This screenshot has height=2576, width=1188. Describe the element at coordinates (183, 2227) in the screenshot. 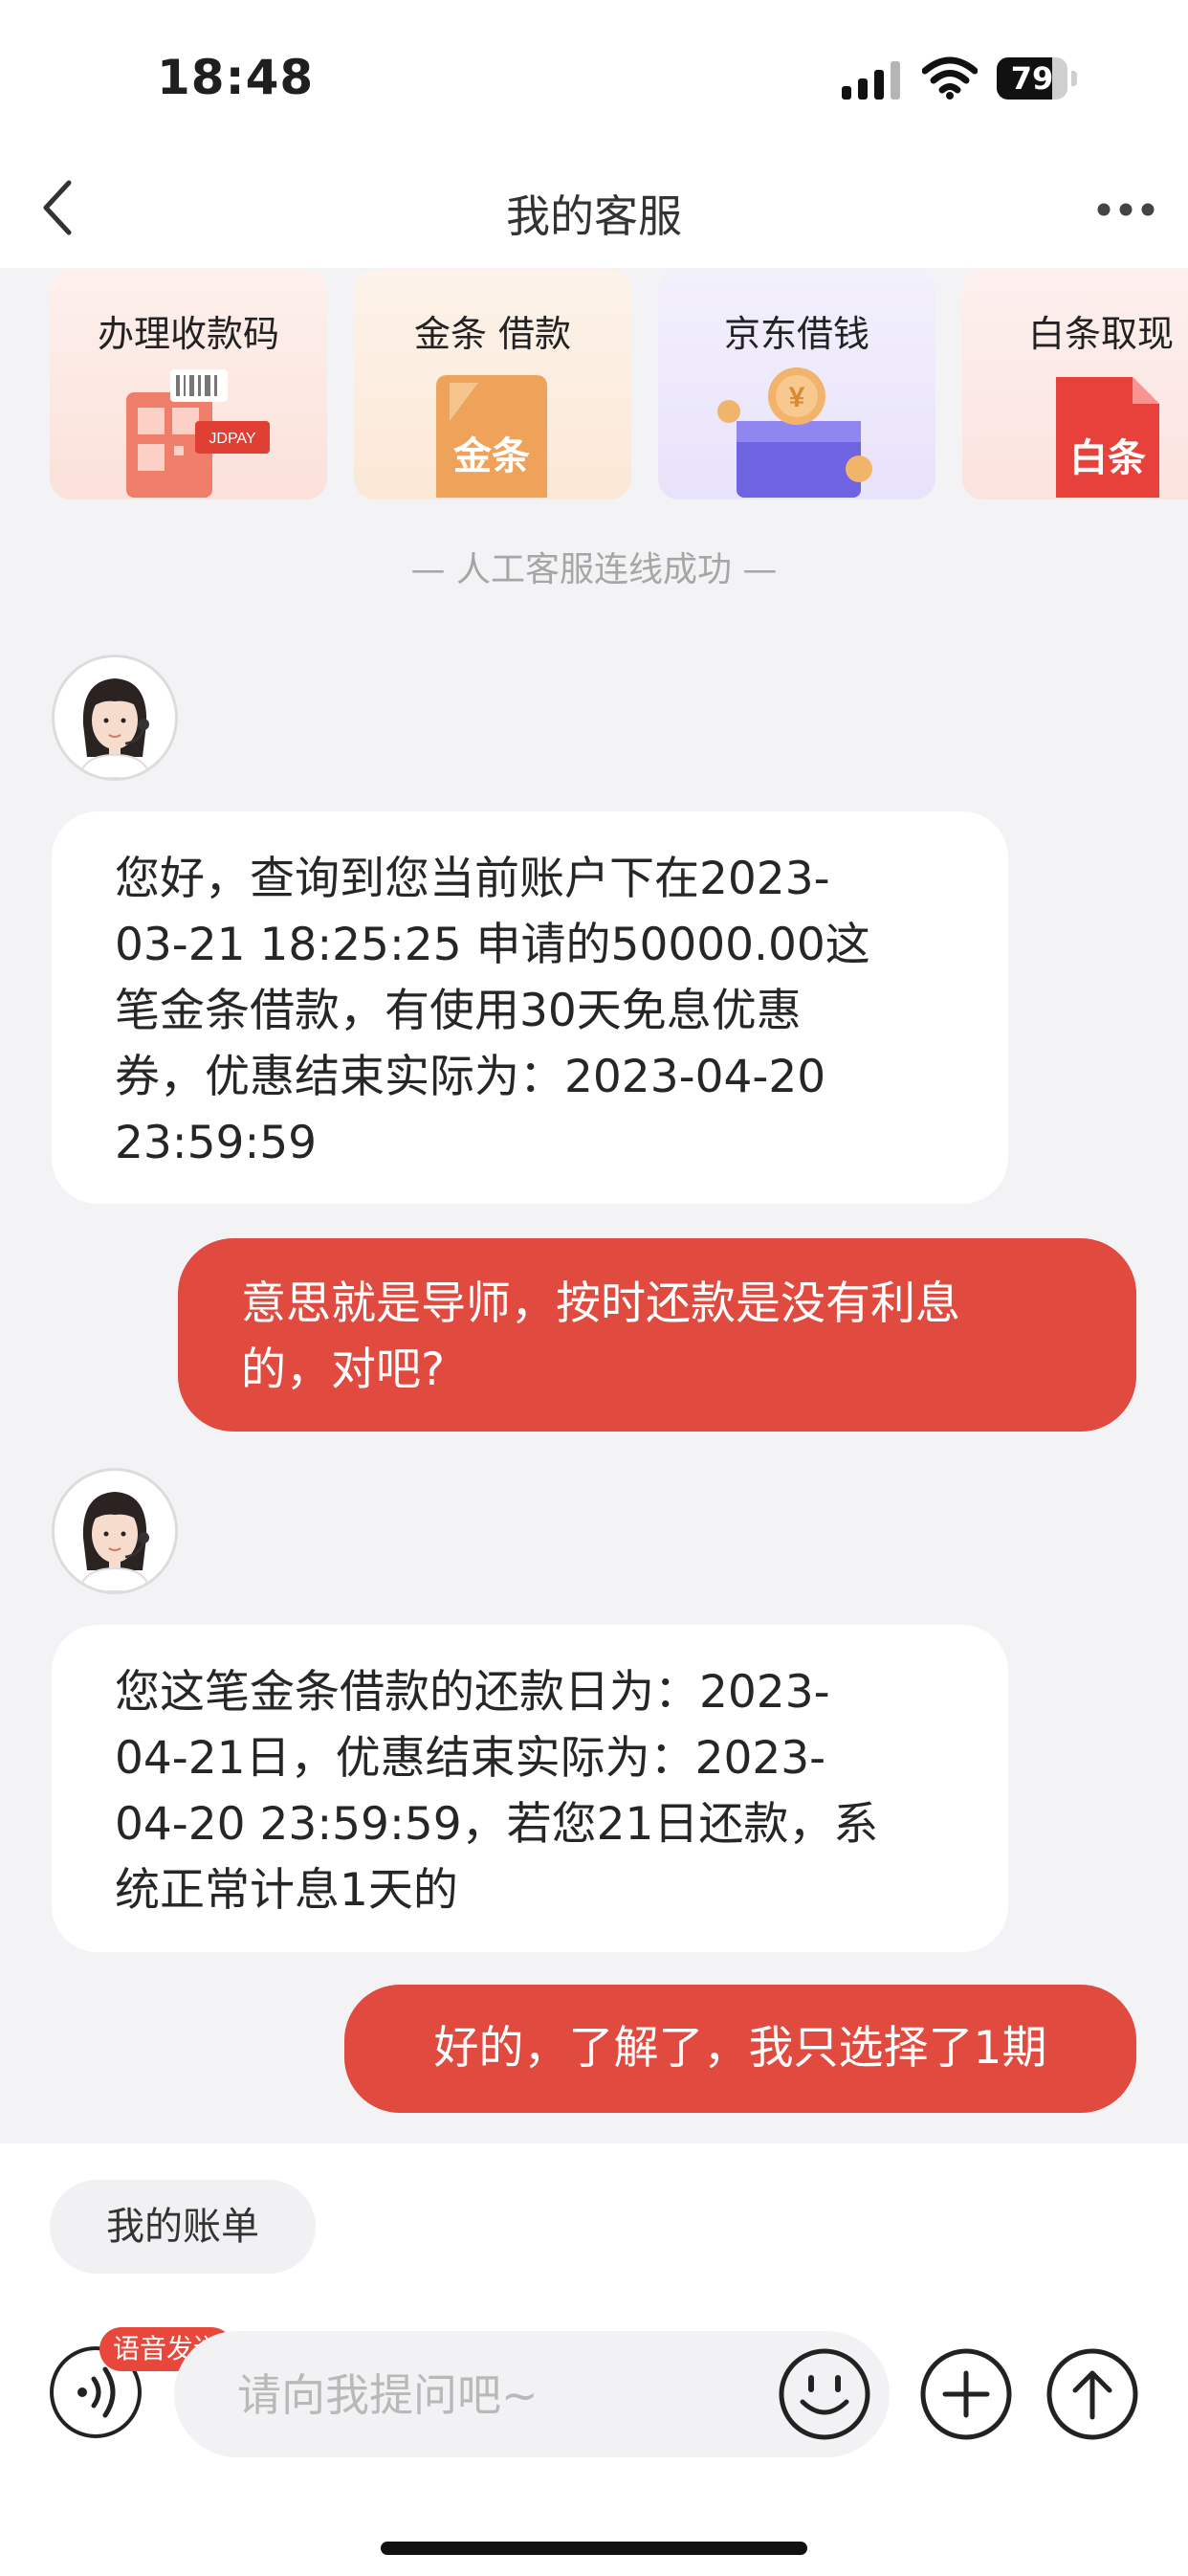

I see `quick-reply-my-bill: 我的账单` at that location.